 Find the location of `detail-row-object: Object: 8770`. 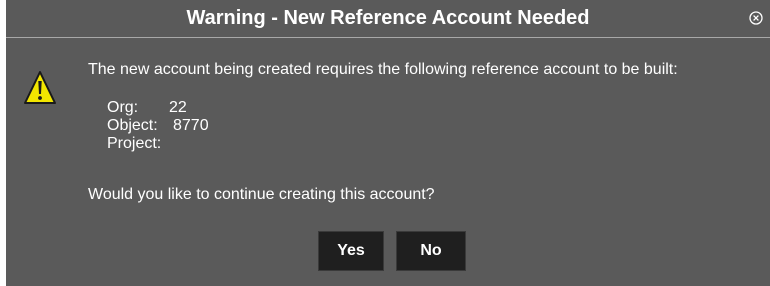

detail-row-object: Object: 8770 is located at coordinates (158, 126).